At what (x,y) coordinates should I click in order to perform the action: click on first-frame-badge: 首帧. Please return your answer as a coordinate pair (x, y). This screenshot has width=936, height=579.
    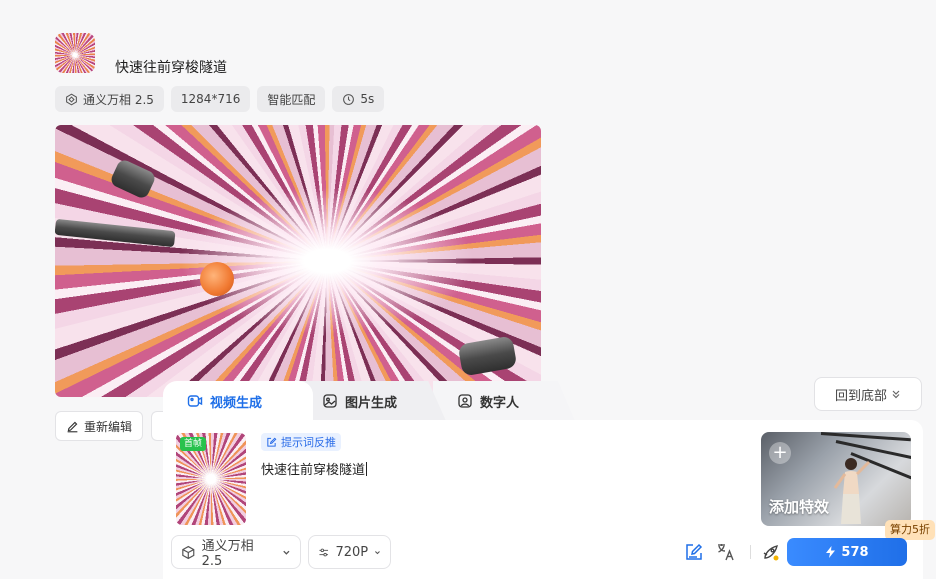
    Looking at the image, I should click on (193, 444).